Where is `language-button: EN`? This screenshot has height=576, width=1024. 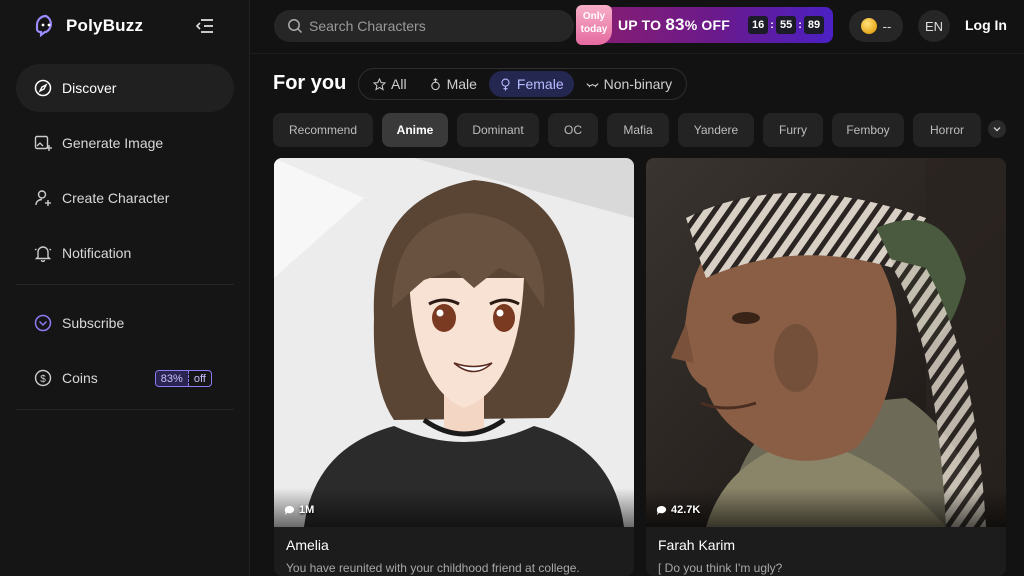
language-button: EN is located at coordinates (934, 26).